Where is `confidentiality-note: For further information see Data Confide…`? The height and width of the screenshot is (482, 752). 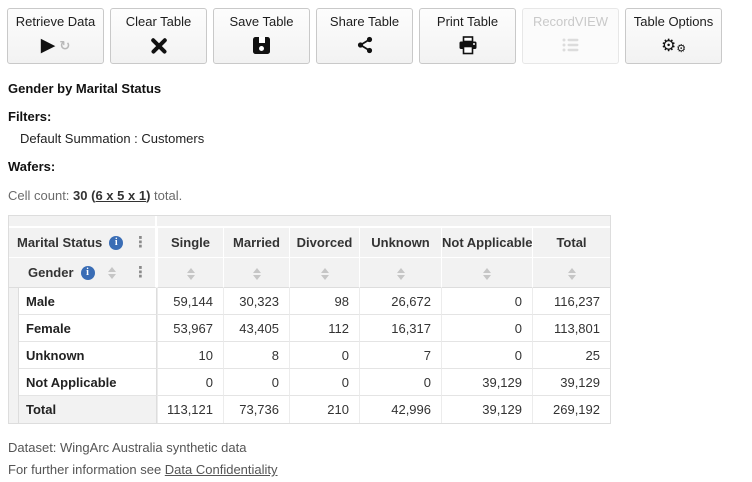 confidentiality-note: For further information see Data Confide… is located at coordinates (380, 470).